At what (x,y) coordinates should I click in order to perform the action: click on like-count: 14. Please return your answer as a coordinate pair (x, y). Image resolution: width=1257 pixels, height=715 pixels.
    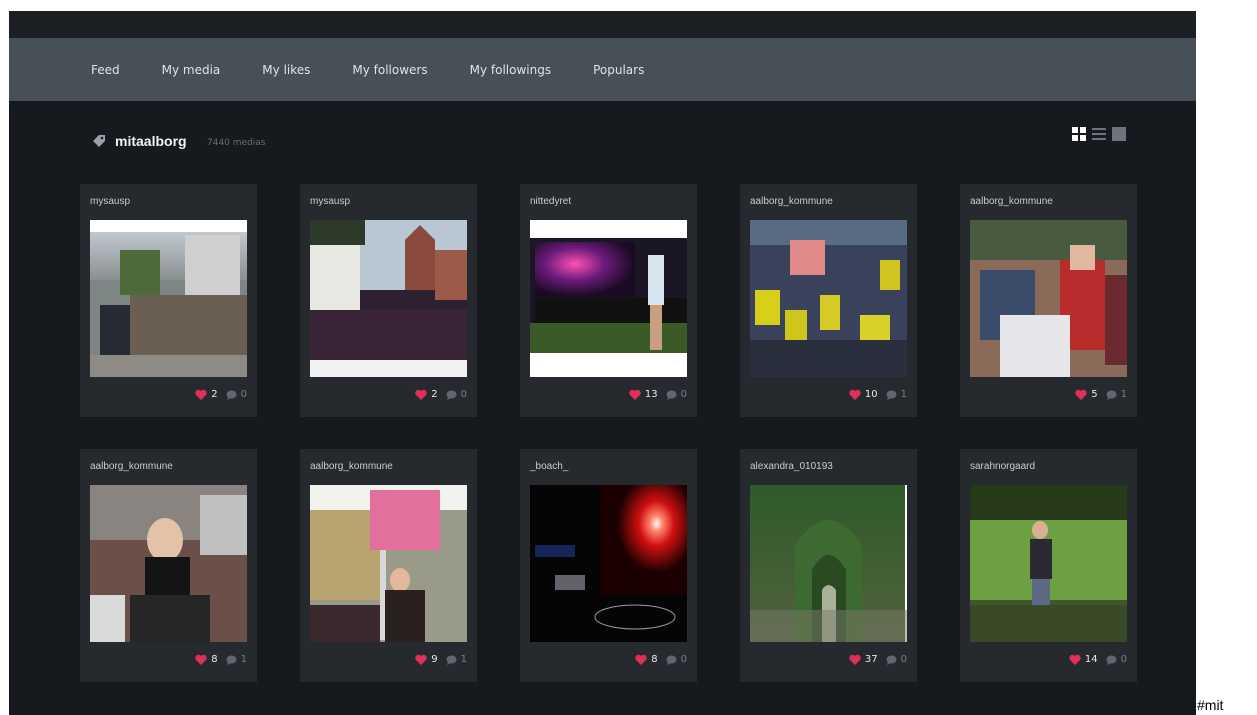
    Looking at the image, I should click on (1091, 659).